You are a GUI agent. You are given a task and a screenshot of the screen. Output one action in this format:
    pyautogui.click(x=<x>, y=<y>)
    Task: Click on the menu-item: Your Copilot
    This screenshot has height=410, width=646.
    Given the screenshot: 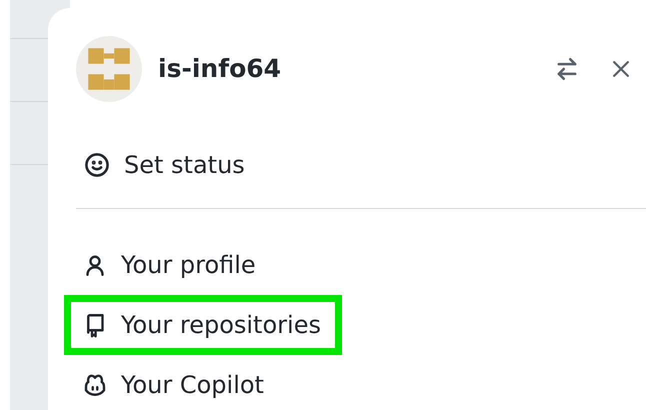 What is the action you would take?
    pyautogui.click(x=174, y=382)
    